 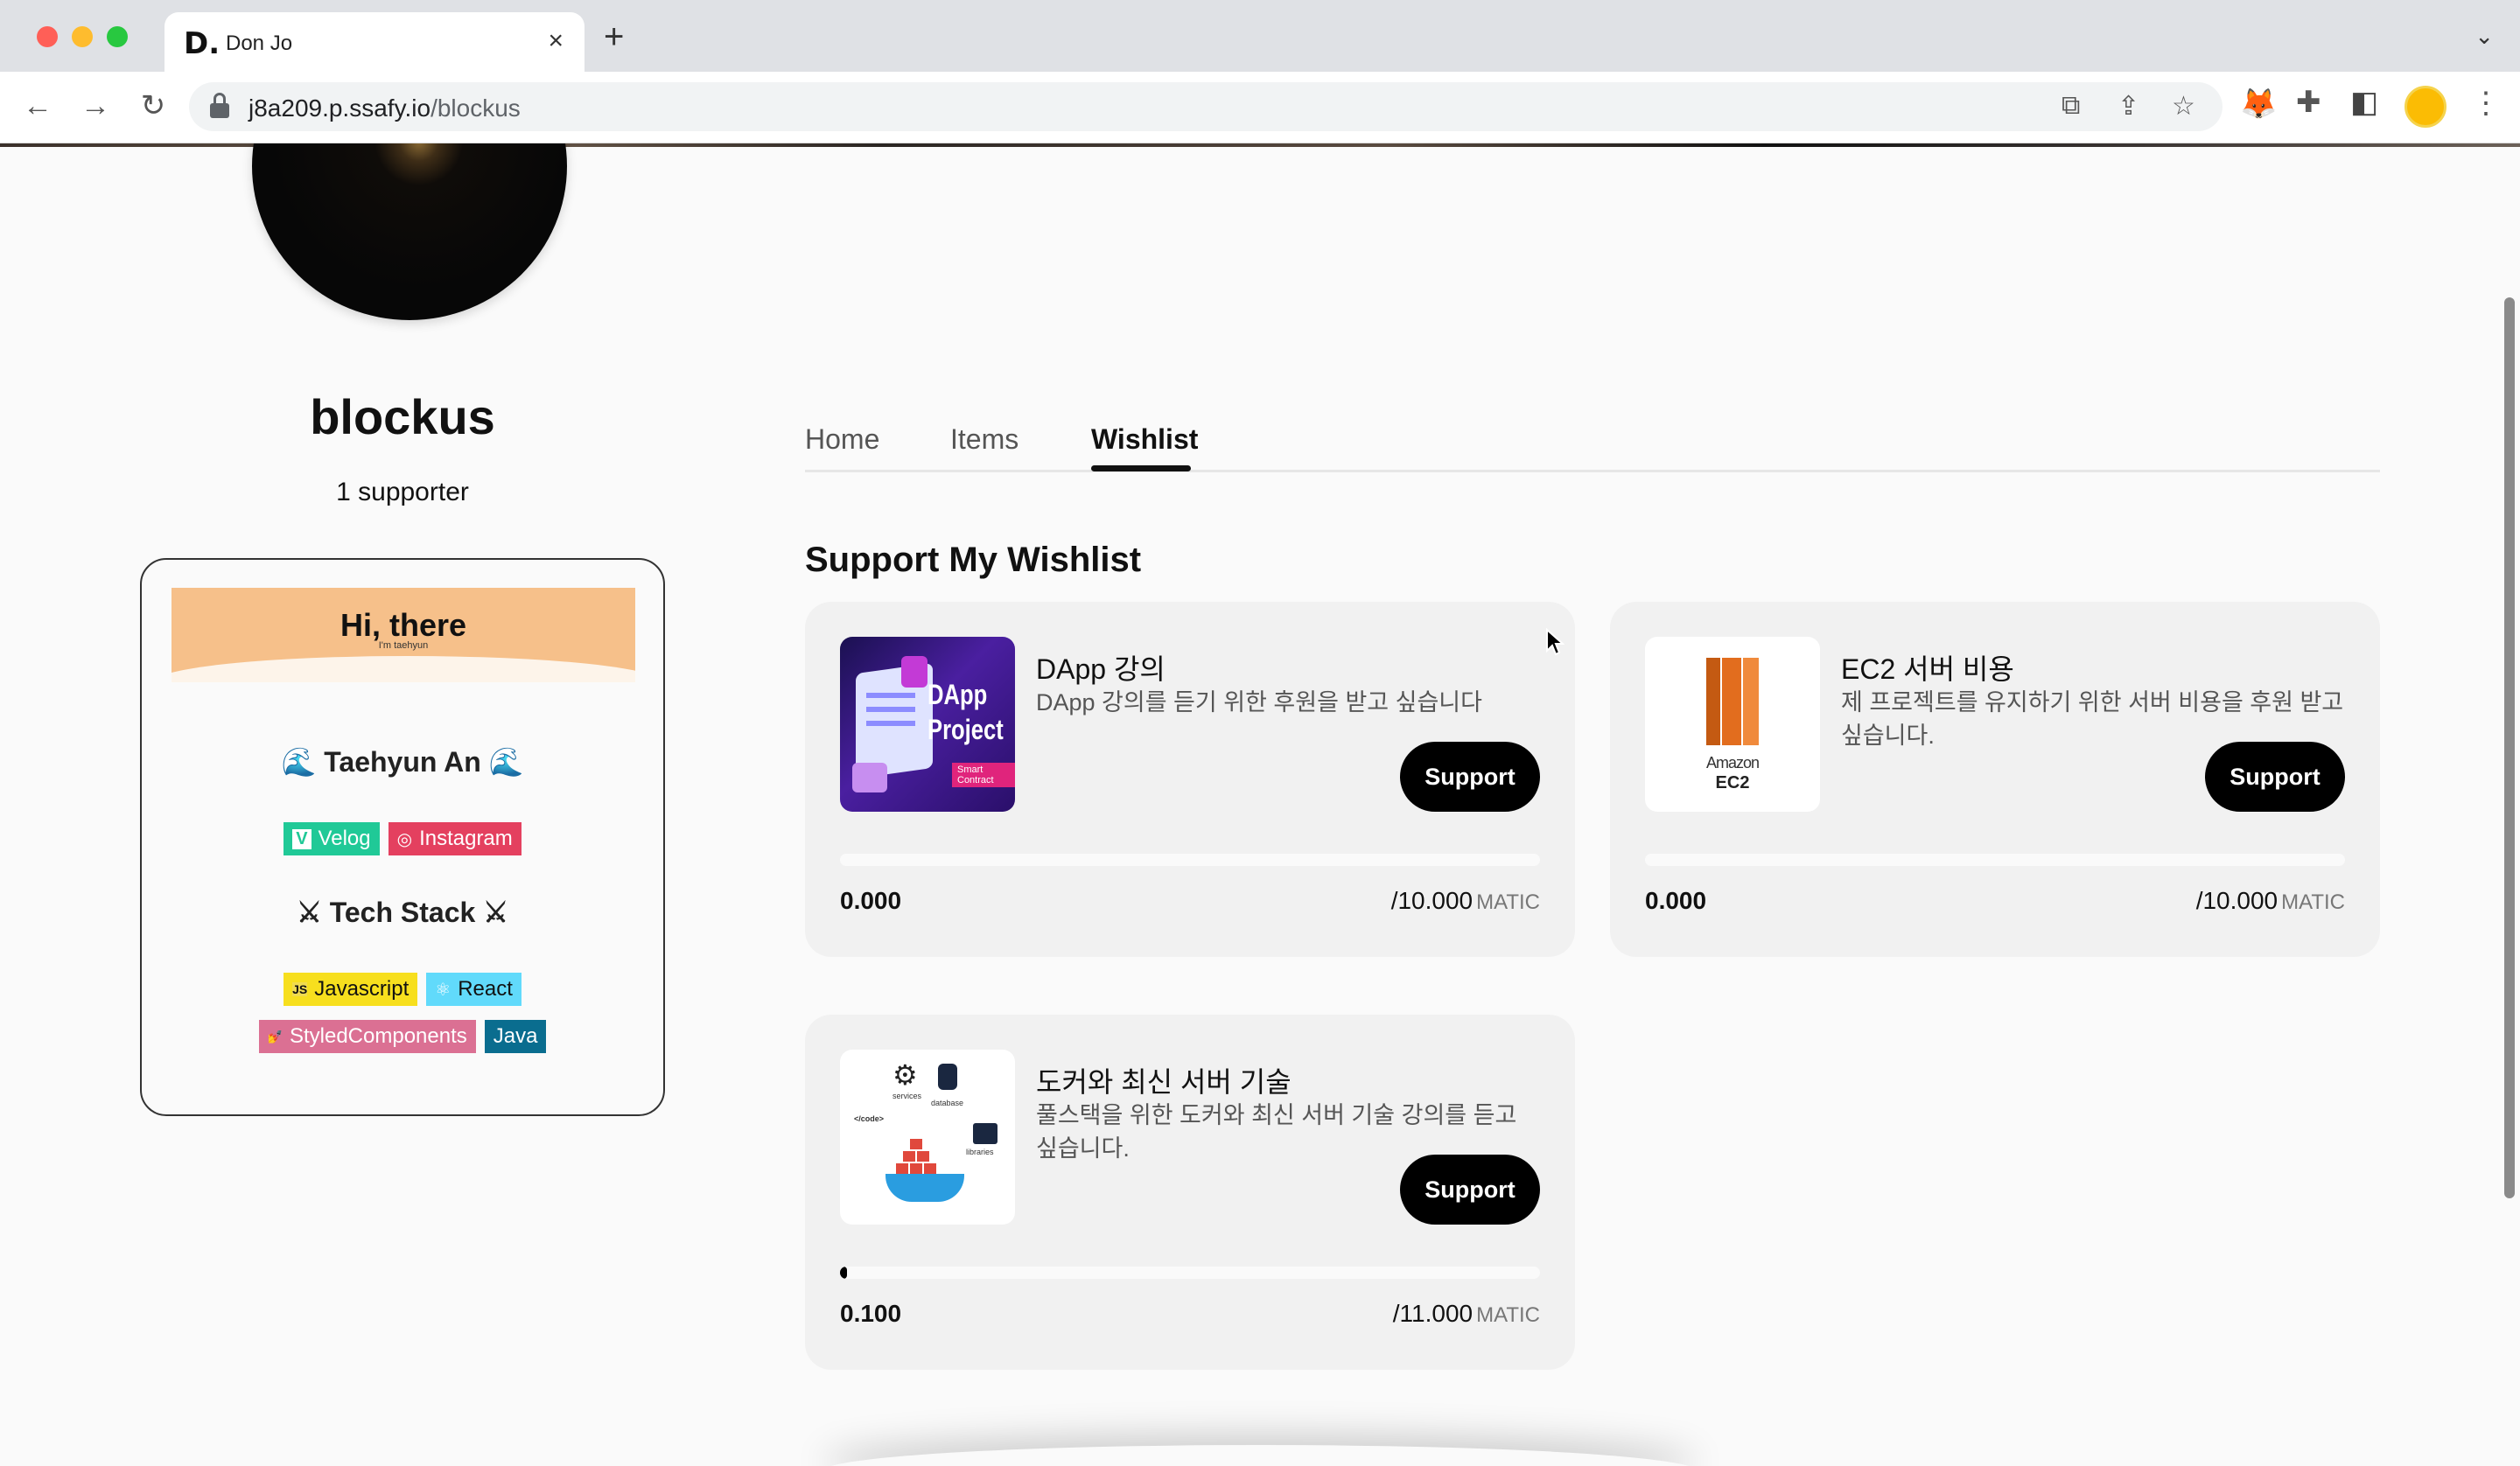 What do you see at coordinates (905, 1075) in the screenshot?
I see `gear-icon: ⚙` at bounding box center [905, 1075].